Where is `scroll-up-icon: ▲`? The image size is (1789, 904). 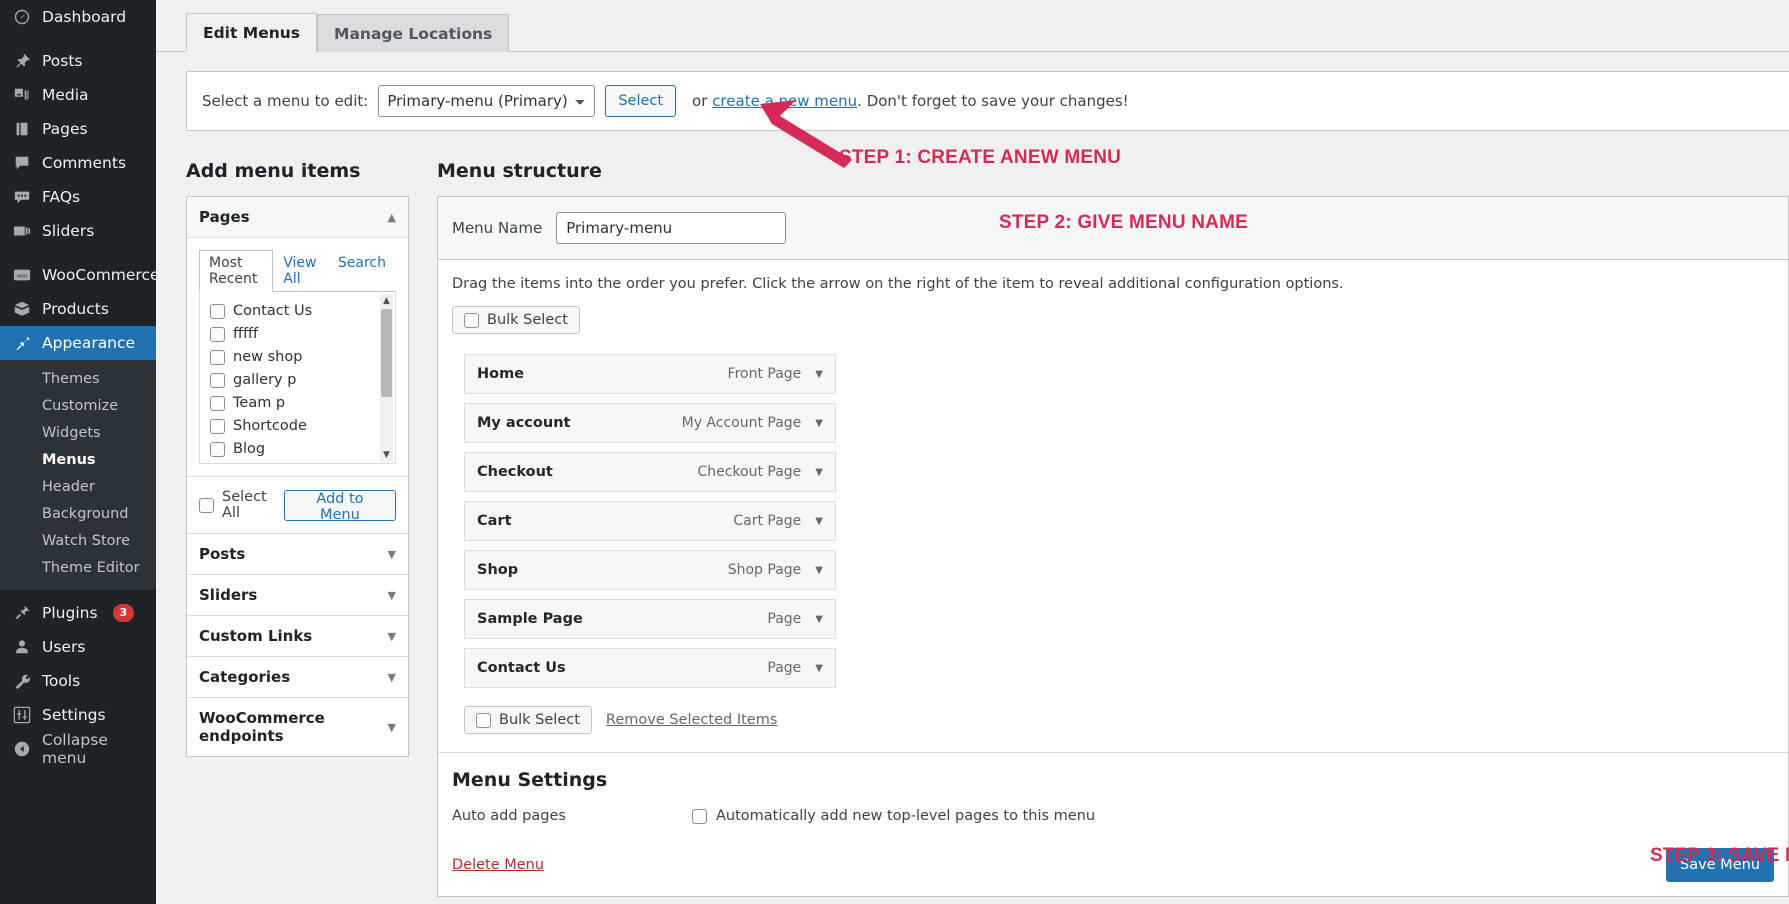
scroll-up-icon: ▲ is located at coordinates (386, 301).